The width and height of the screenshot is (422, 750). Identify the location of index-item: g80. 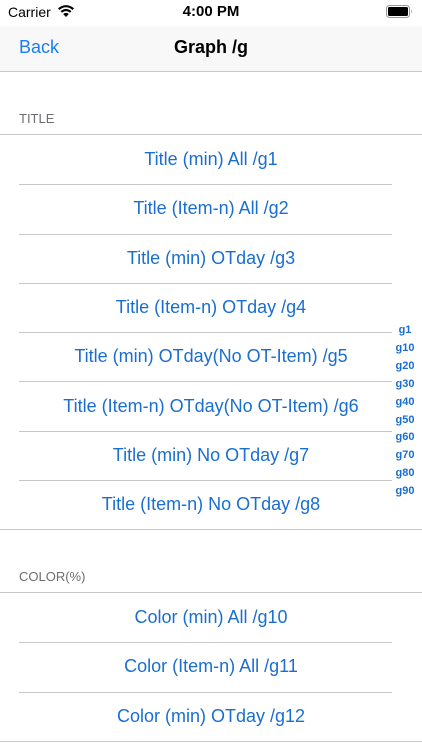
(405, 474).